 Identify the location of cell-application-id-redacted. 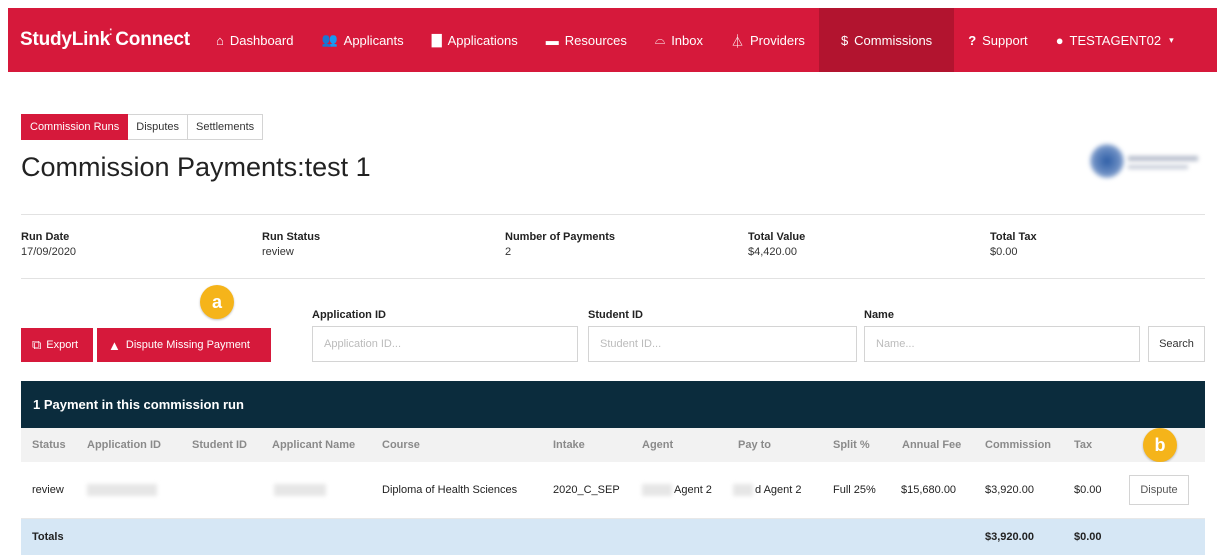
(122, 490).